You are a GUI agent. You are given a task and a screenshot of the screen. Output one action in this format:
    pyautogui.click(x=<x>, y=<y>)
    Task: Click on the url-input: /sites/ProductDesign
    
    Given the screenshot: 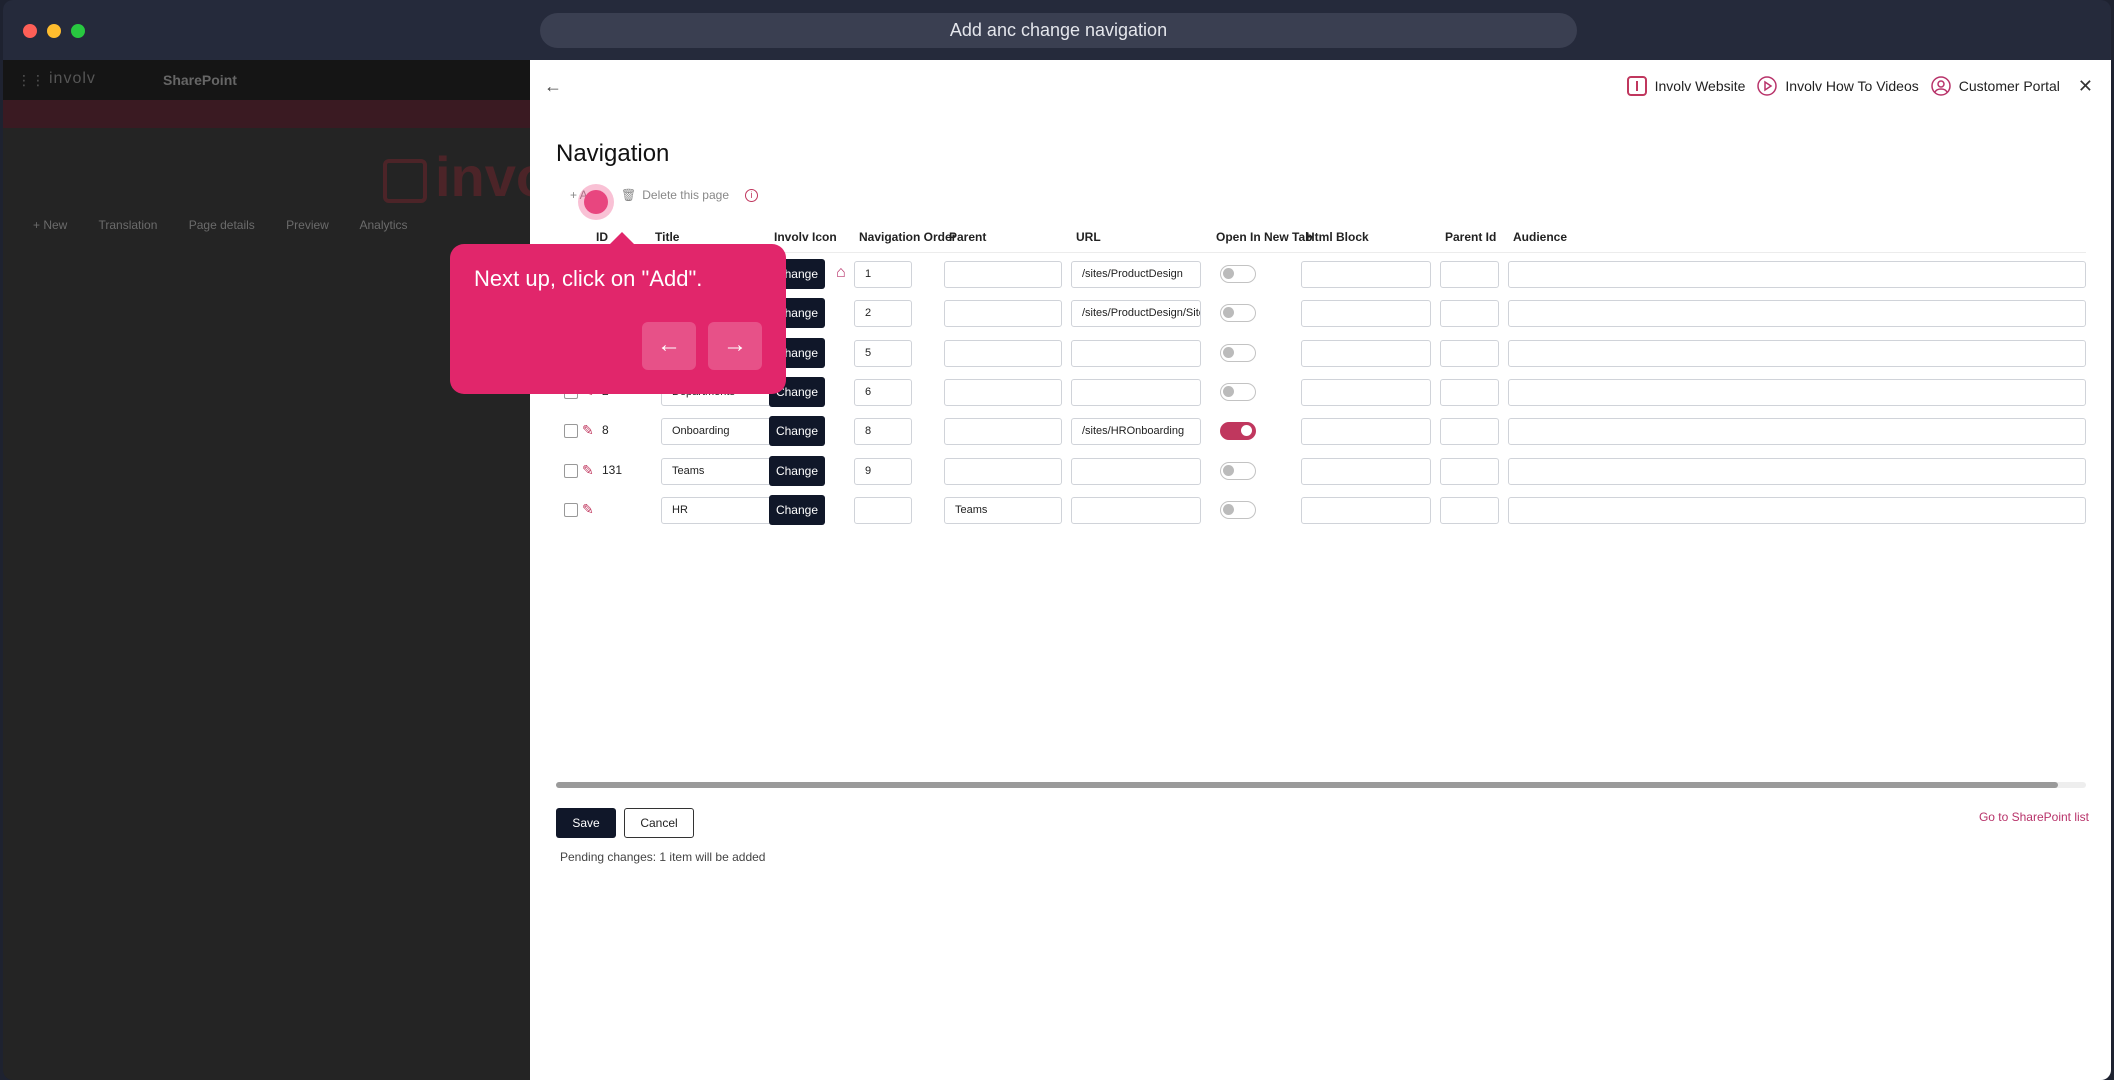 What is the action you would take?
    pyautogui.click(x=1136, y=274)
    